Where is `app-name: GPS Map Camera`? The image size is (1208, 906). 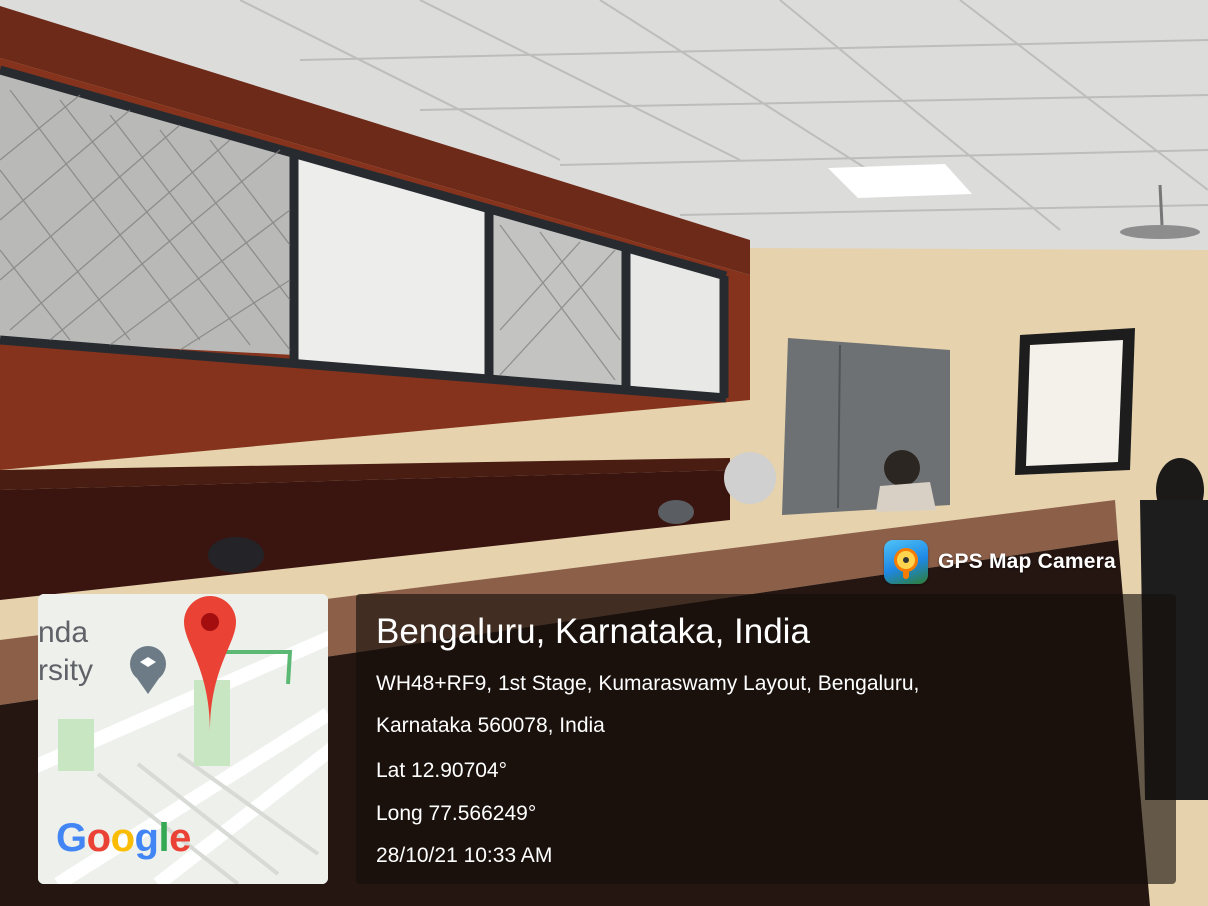
app-name: GPS Map Camera is located at coordinates (1027, 561).